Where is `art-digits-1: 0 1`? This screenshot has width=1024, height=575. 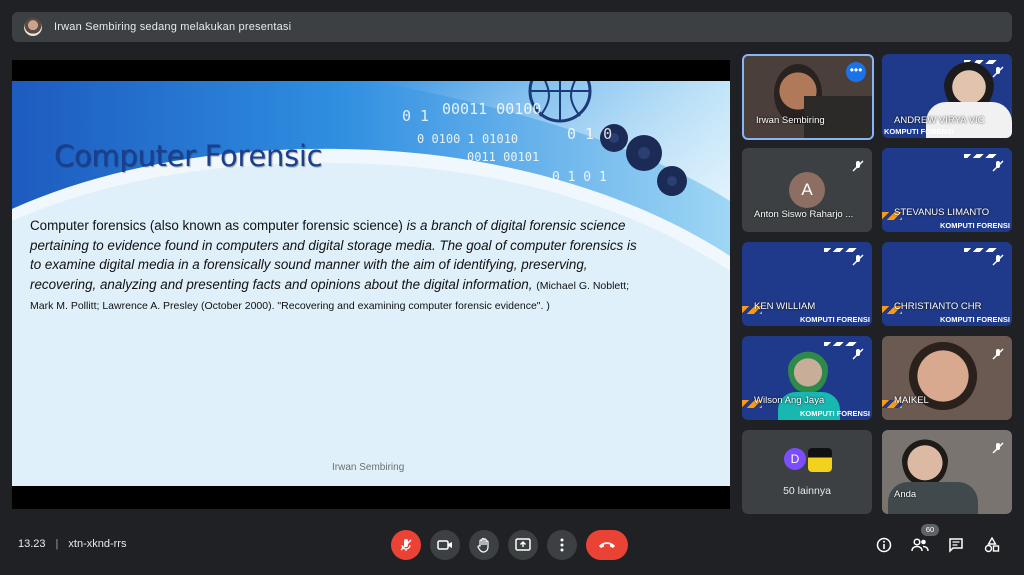 art-digits-1: 0 1 is located at coordinates (415, 116).